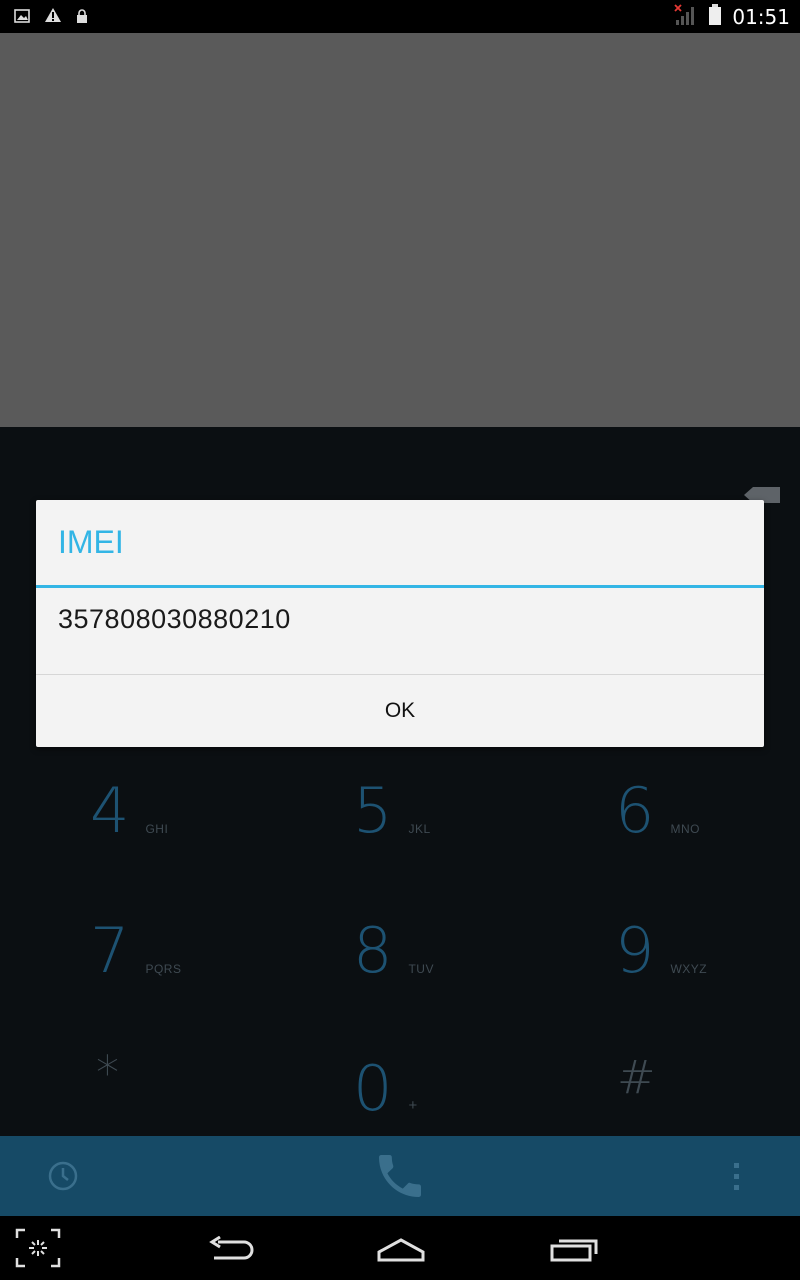  I want to click on dial-key-0: 0 +, so click(473, 1065).